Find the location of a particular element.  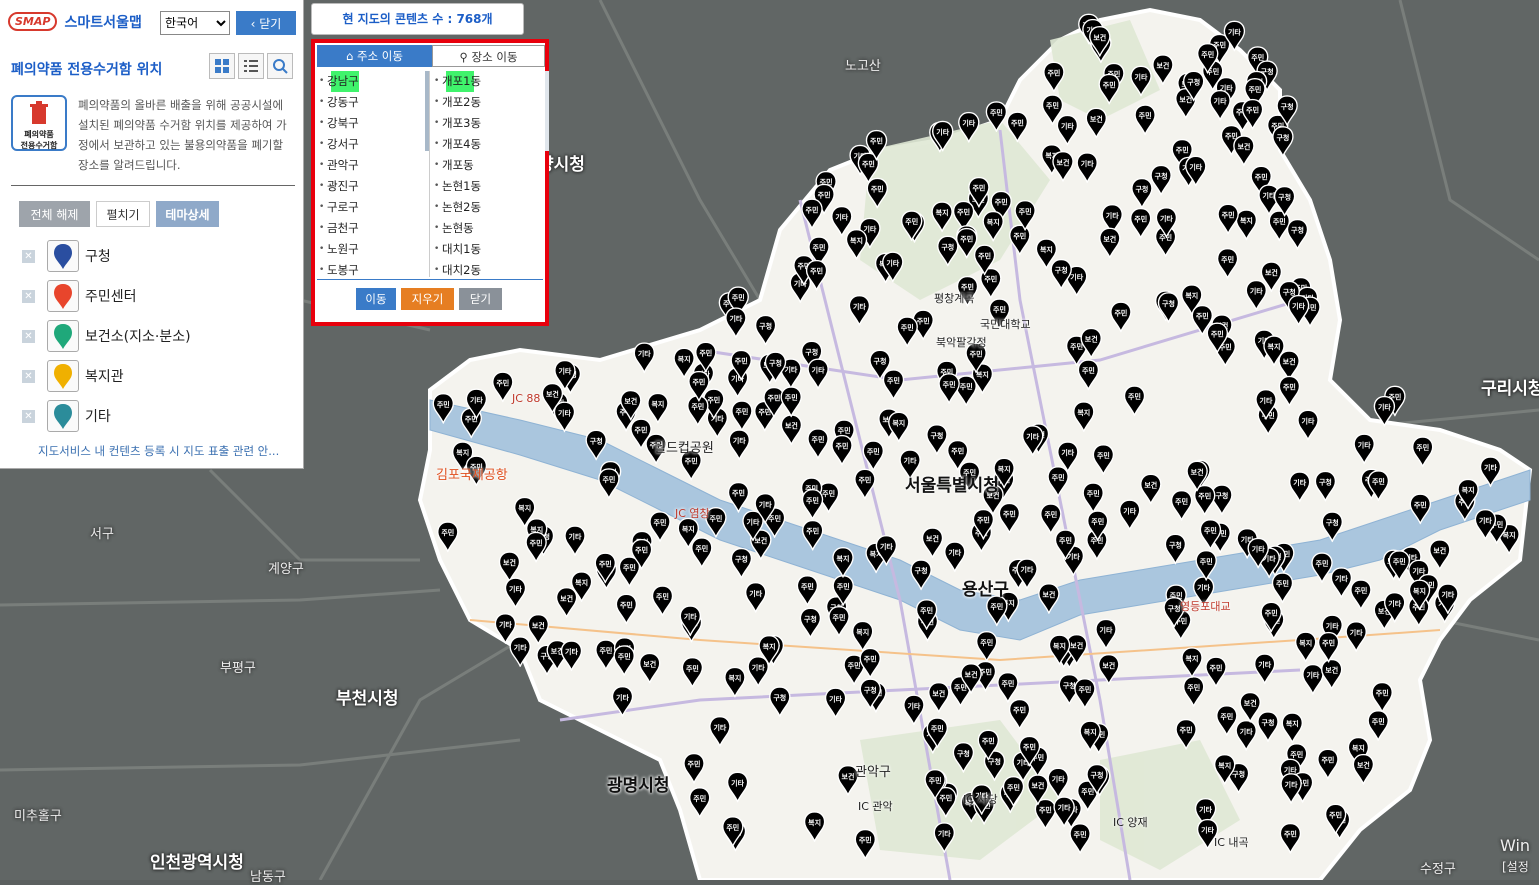

district-list-scrollbar is located at coordinates (427, 111).